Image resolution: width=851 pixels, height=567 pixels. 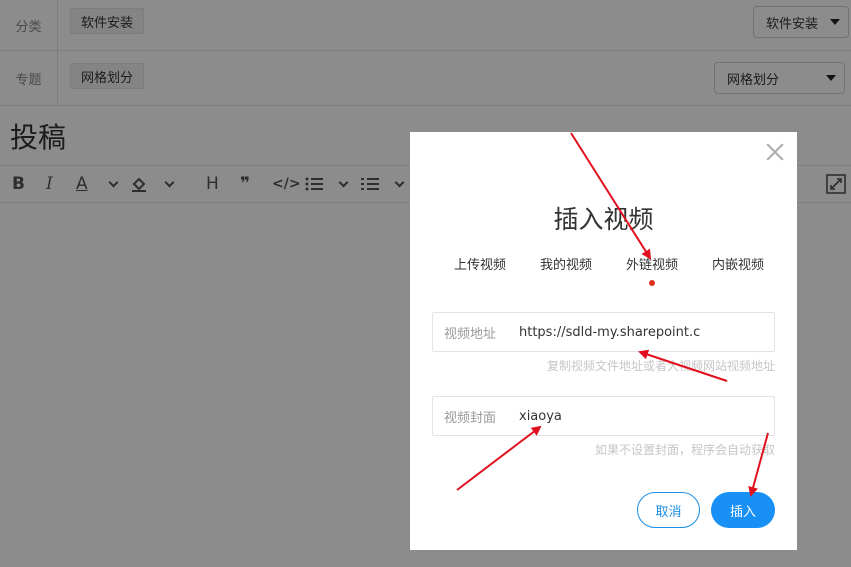 What do you see at coordinates (738, 263) in the screenshot?
I see `tab-embed-video: 内嵌视频` at bounding box center [738, 263].